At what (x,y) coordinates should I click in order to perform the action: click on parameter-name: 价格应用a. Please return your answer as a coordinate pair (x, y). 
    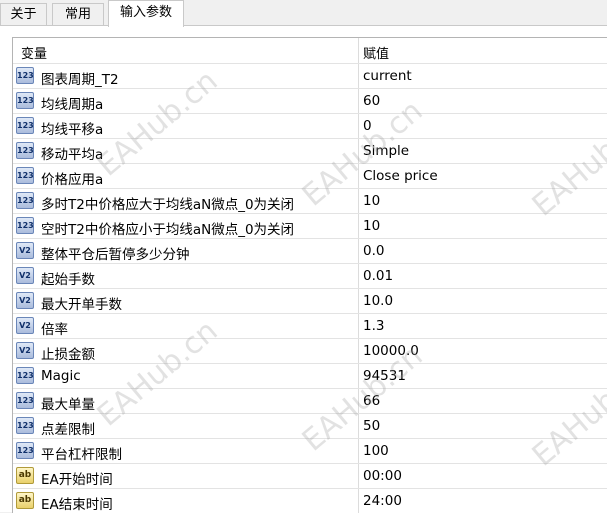
    Looking at the image, I should click on (72, 180).